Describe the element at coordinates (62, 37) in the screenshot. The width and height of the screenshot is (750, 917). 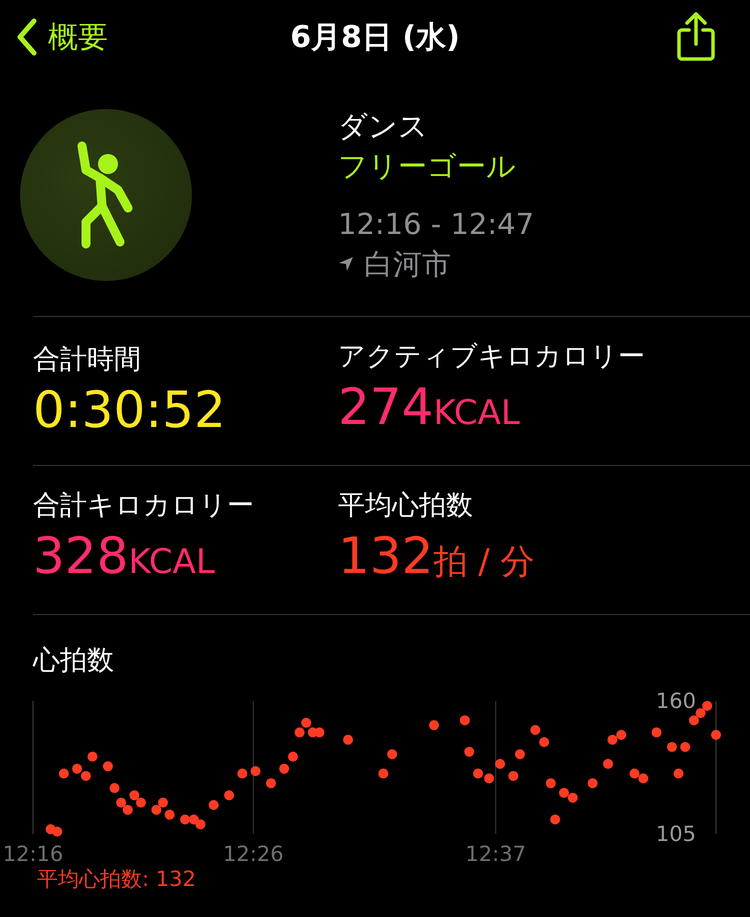
I see `back-link: 概要` at that location.